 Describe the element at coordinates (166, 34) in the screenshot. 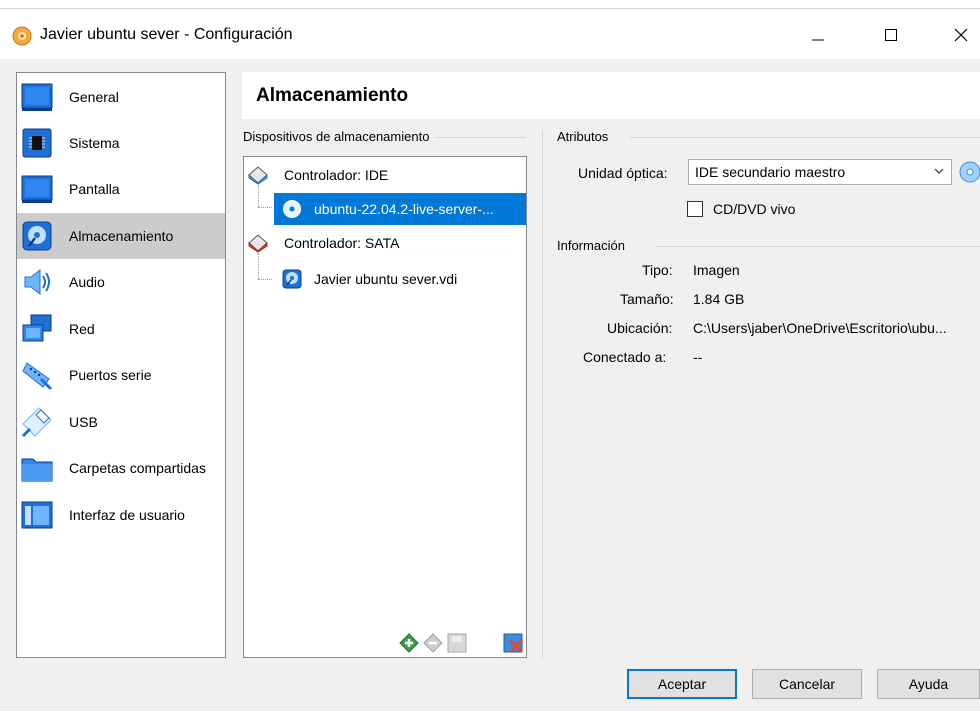

I see `window-title: Javier ubuntu sever - Configuración` at that location.